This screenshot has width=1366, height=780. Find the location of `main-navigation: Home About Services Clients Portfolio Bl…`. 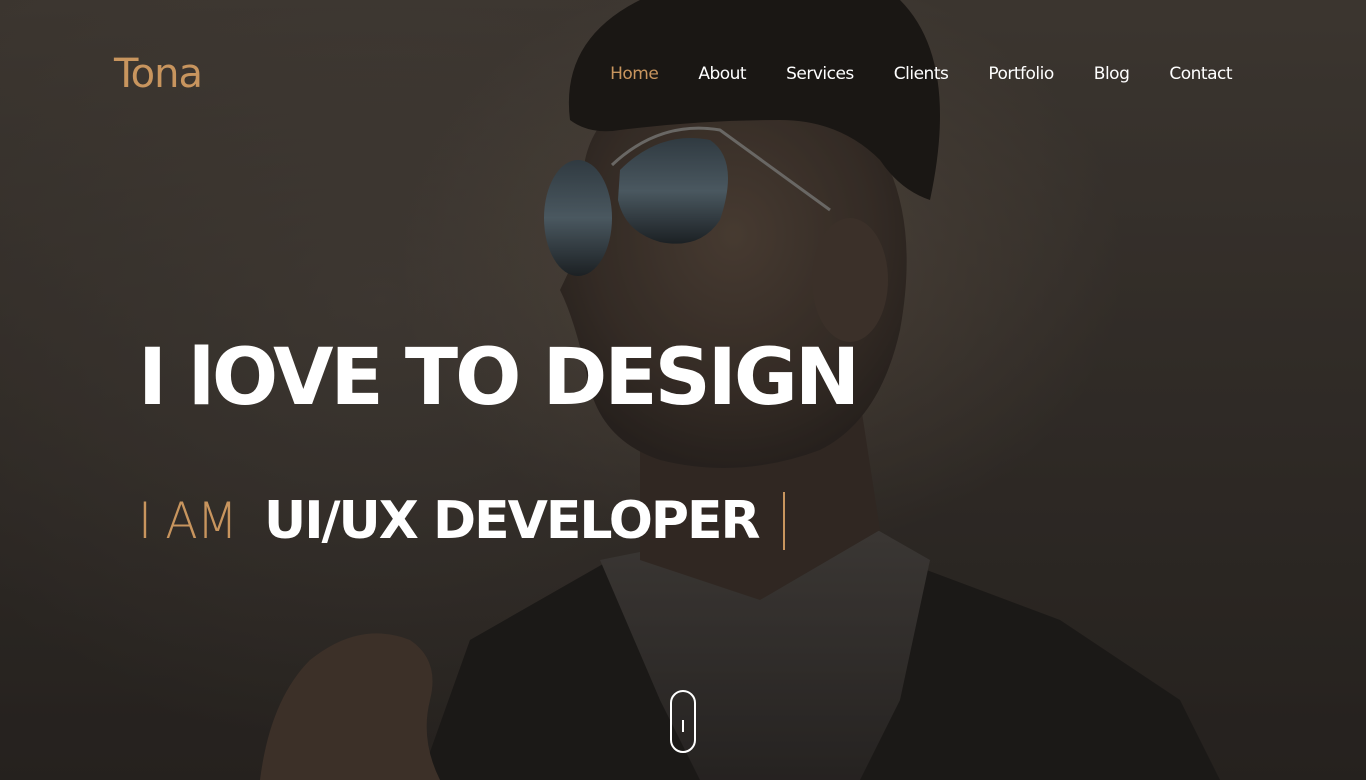

main-navigation: Home About Services Clients Portfolio Bl… is located at coordinates (901, 74).